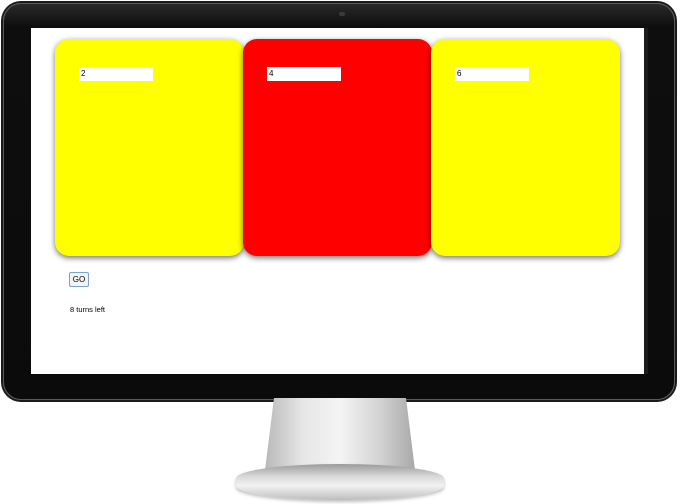 The image size is (680, 504). I want to click on monitor-stand-neck, so click(340, 434).